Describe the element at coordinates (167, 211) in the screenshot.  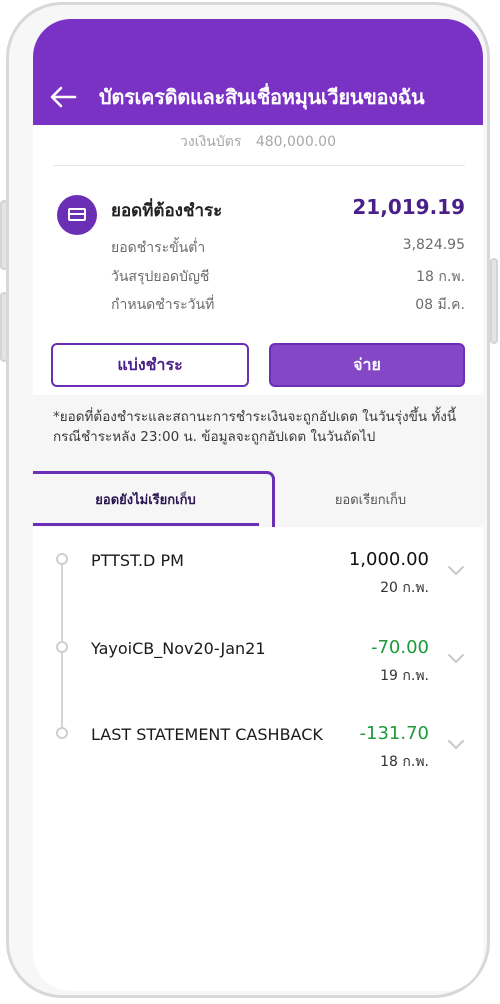
I see `amount-due-label: ยอดที่ต้องชำระ` at that location.